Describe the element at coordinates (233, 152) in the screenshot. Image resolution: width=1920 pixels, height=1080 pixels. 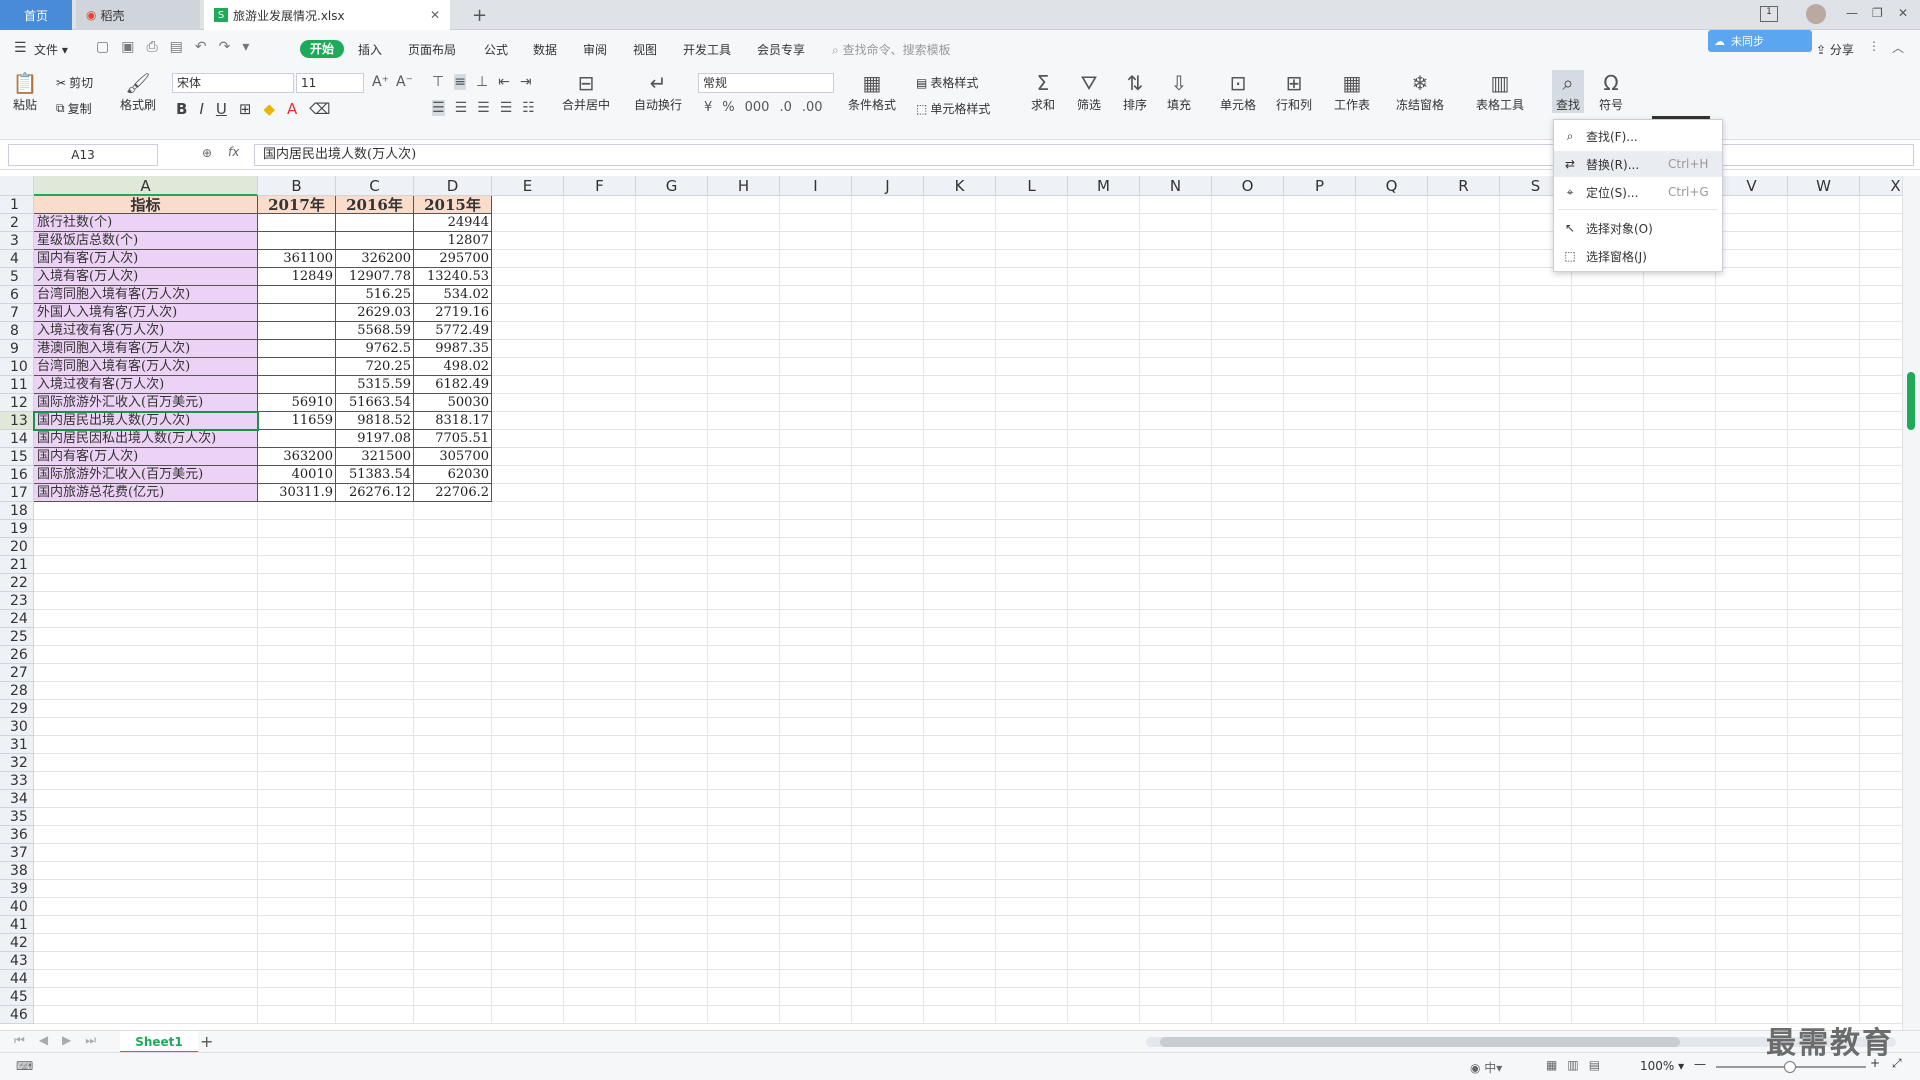
I see `fx-icon: fx` at that location.